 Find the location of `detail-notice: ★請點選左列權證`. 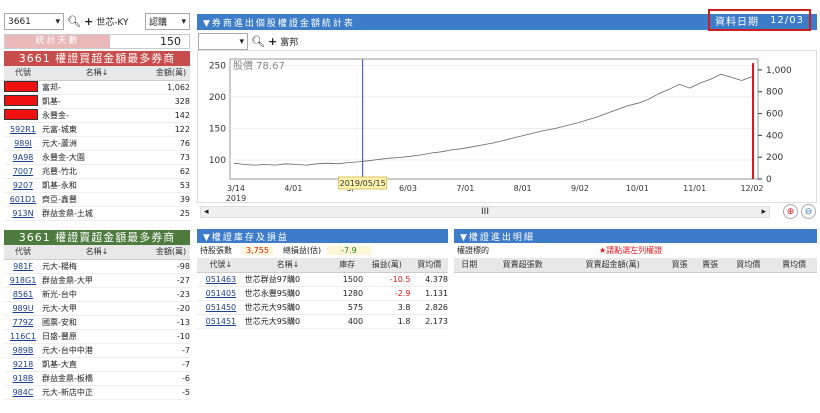

detail-notice: ★請點選左列權證 is located at coordinates (631, 250).